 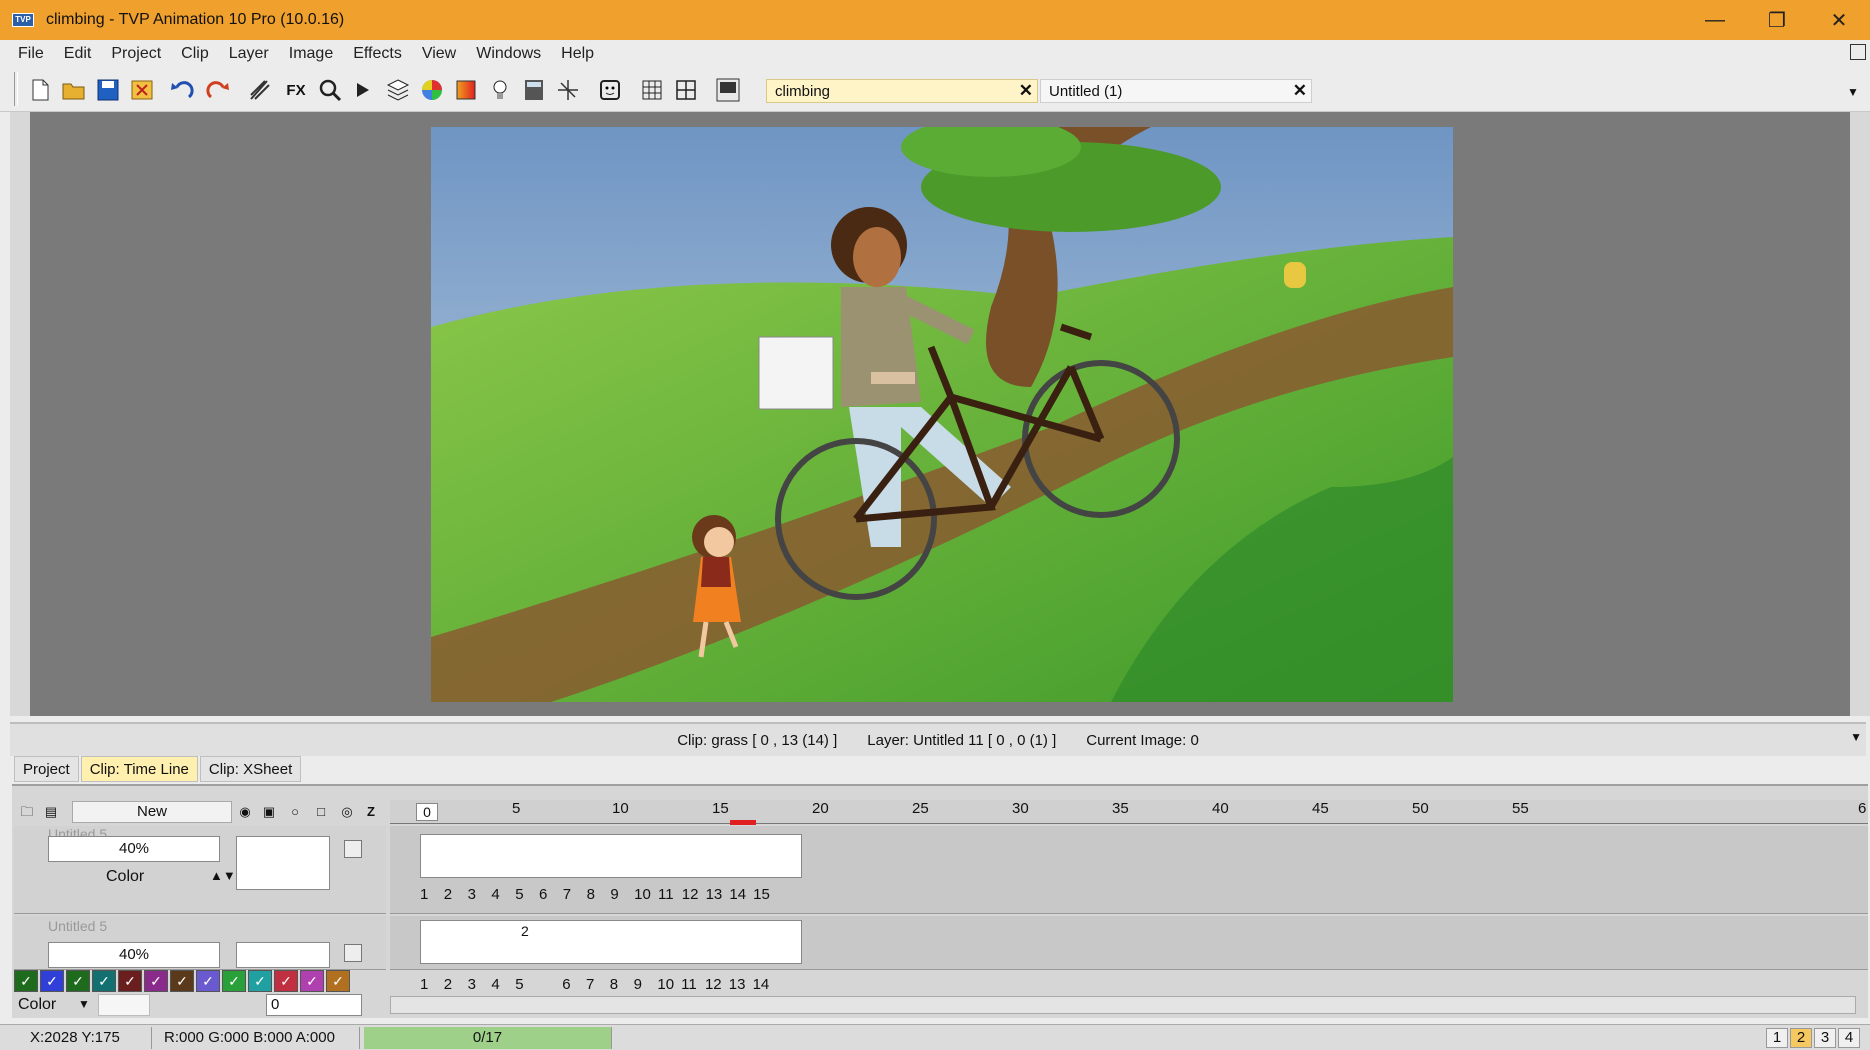 I want to click on minimize-button: —, so click(x=1715, y=20).